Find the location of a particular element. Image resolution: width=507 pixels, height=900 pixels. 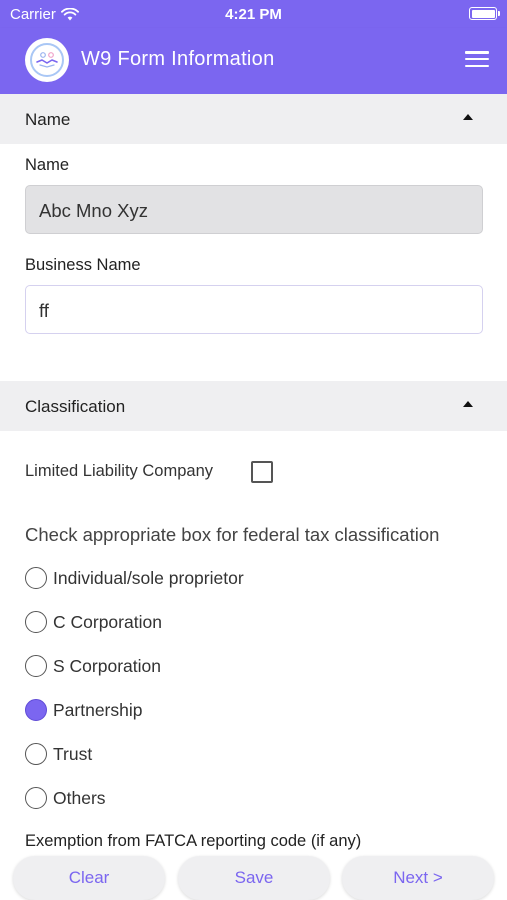

hamburger-menu-icon is located at coordinates (477, 59).